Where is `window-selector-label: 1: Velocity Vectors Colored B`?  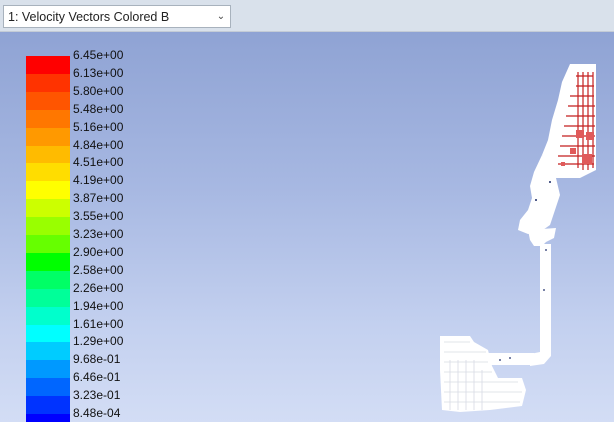 window-selector-label: 1: Velocity Vectors Colored B is located at coordinates (89, 16).